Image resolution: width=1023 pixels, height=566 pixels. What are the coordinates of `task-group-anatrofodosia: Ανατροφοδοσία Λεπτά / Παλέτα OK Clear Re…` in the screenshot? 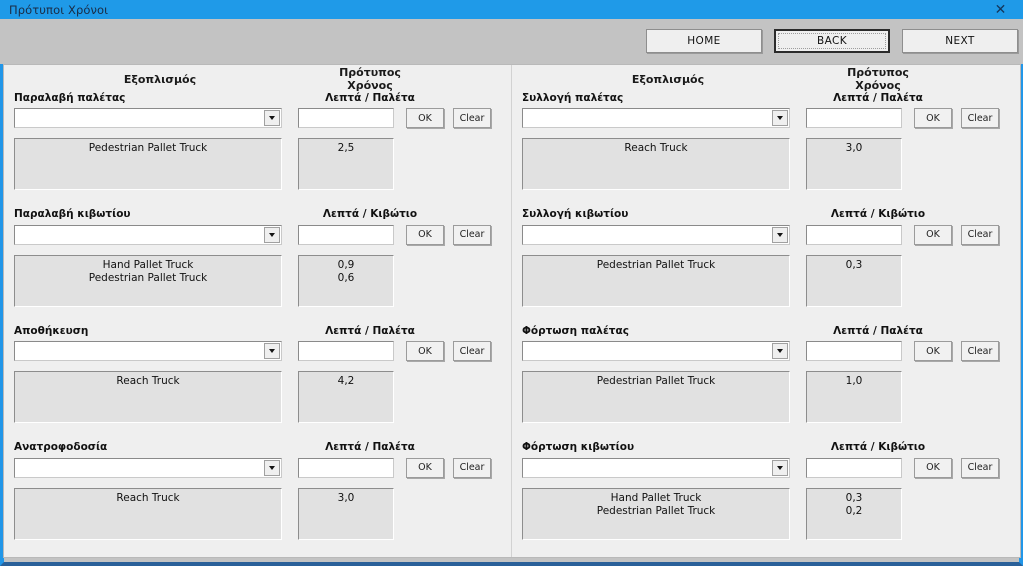 It's located at (257, 497).